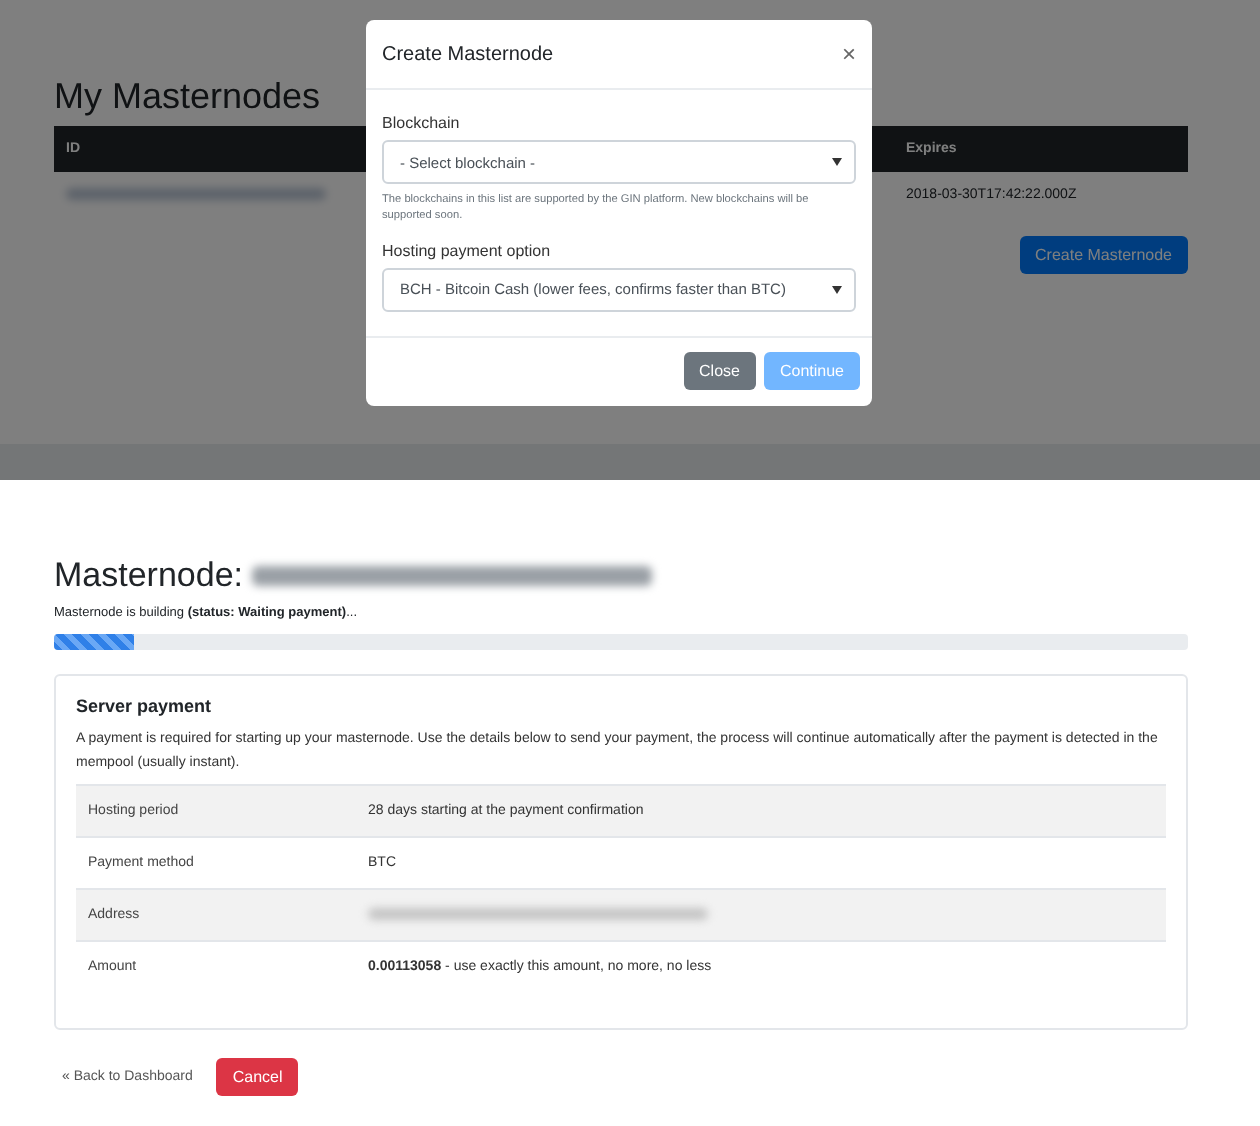  What do you see at coordinates (719, 370) in the screenshot?
I see `modal-button: Close` at bounding box center [719, 370].